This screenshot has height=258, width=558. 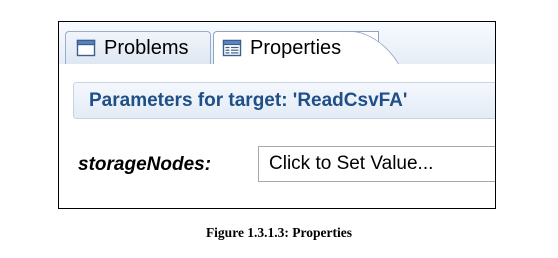 I want to click on tab-problems-label: Problems, so click(x=146, y=47).